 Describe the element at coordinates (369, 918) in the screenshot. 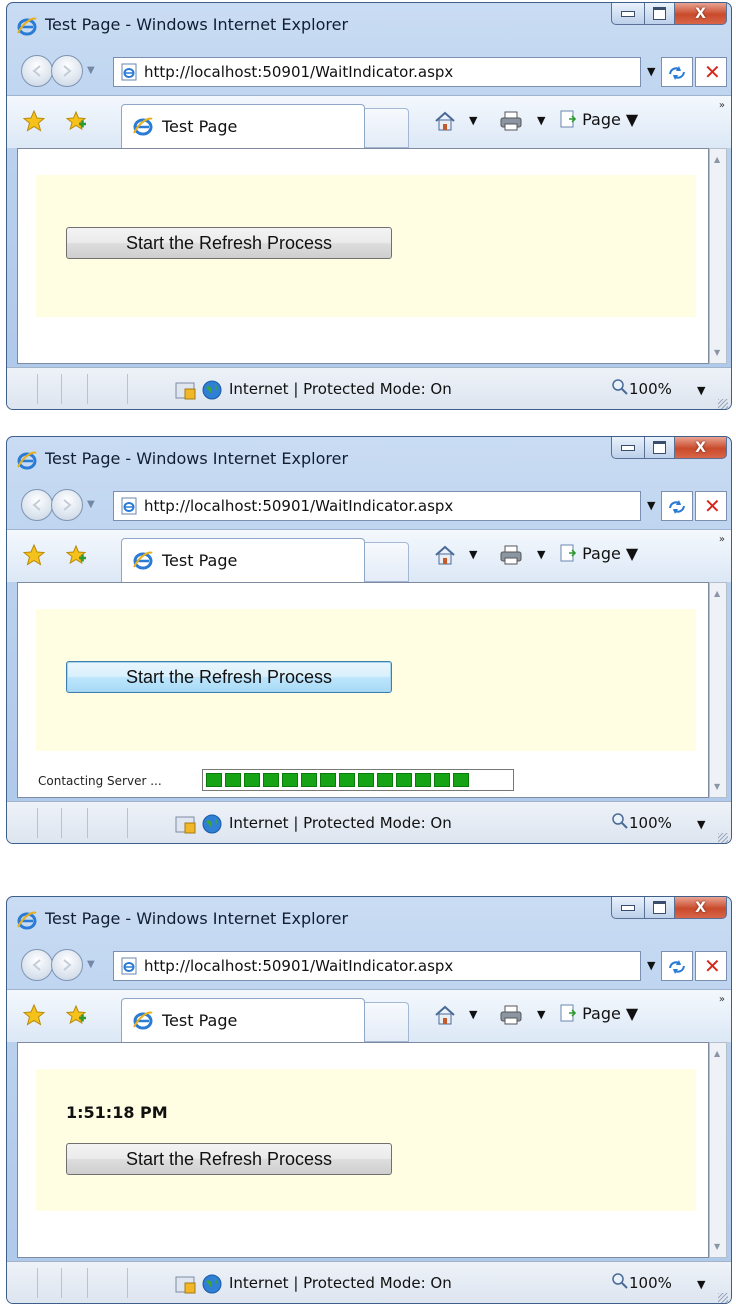

I see `title-bar: Test Page - Windows Internet Explorer X` at that location.